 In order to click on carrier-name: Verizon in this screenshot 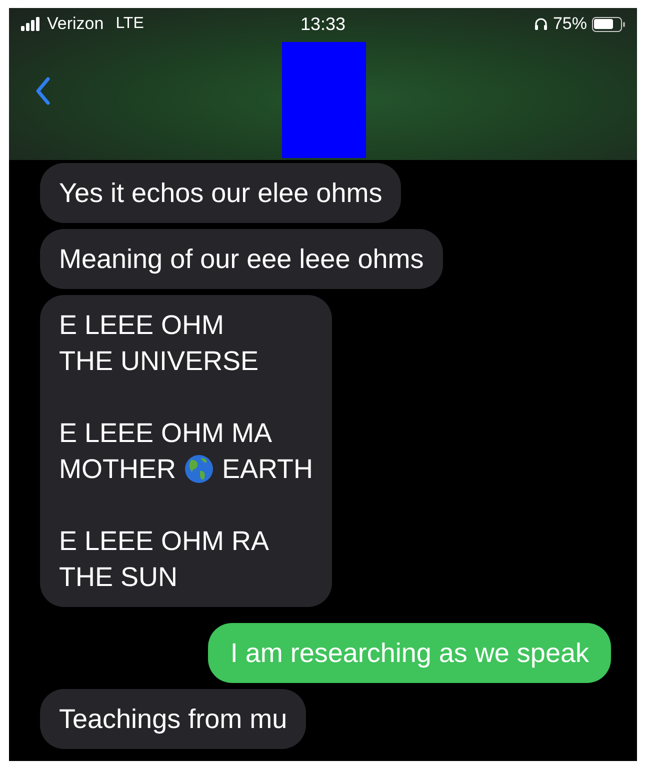, I will do `click(75, 24)`.